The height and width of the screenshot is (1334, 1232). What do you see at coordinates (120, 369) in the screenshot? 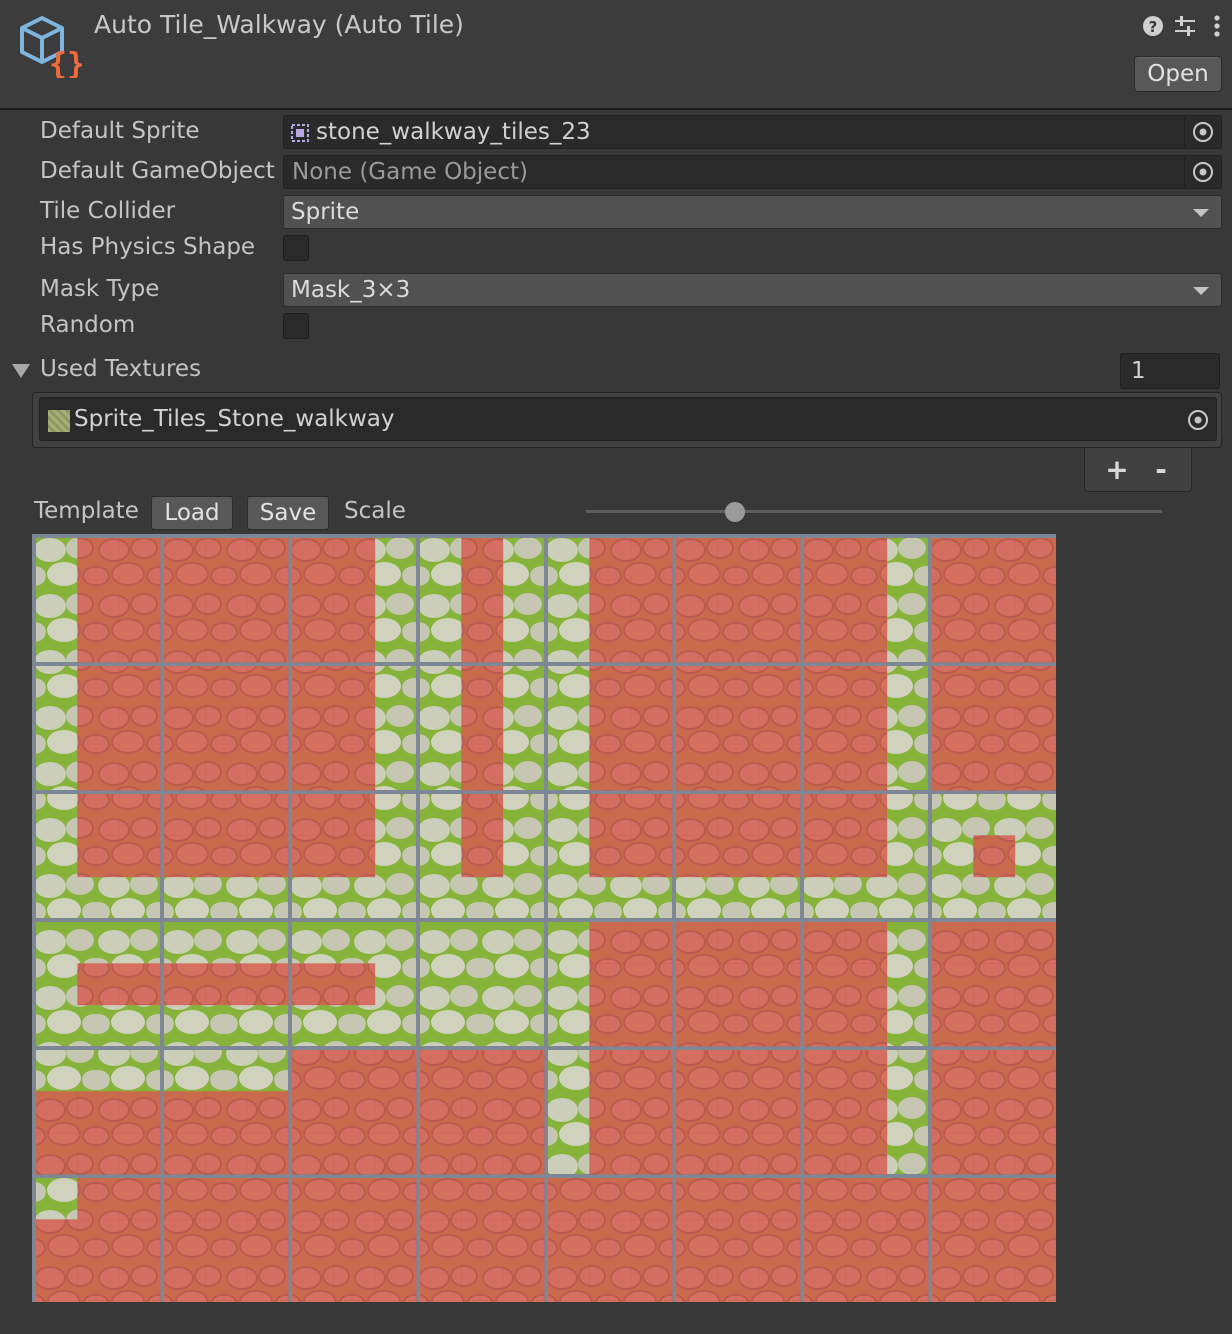
I see `used-textures-label: Used Textures` at bounding box center [120, 369].